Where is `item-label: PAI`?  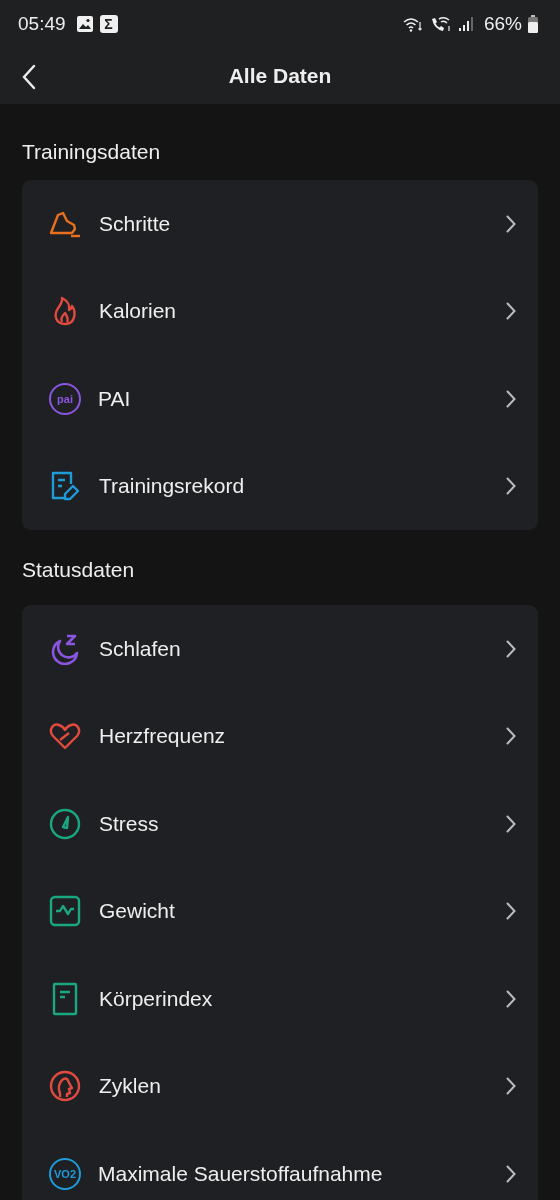 item-label: PAI is located at coordinates (115, 398).